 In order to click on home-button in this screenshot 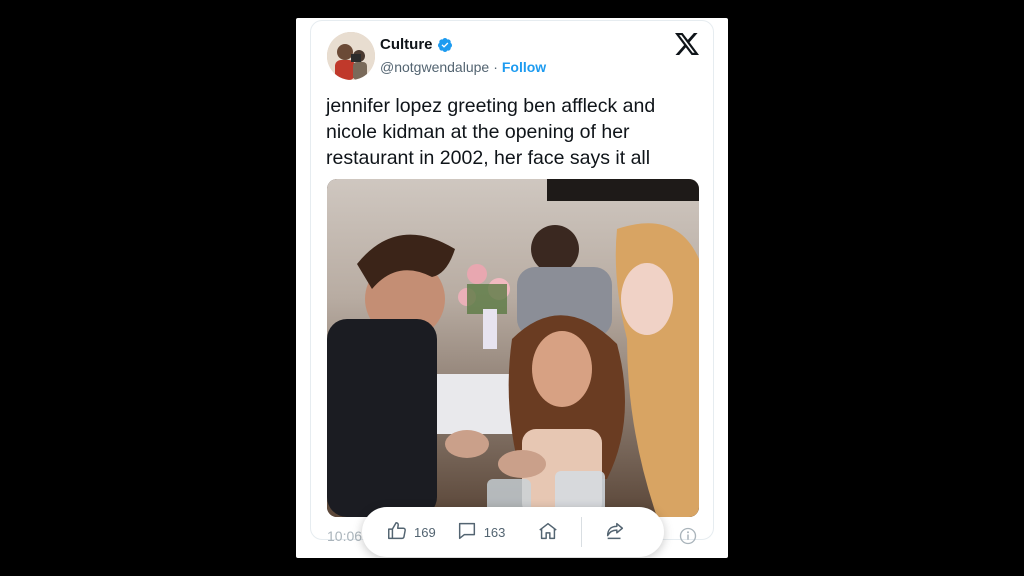, I will do `click(548, 532)`.